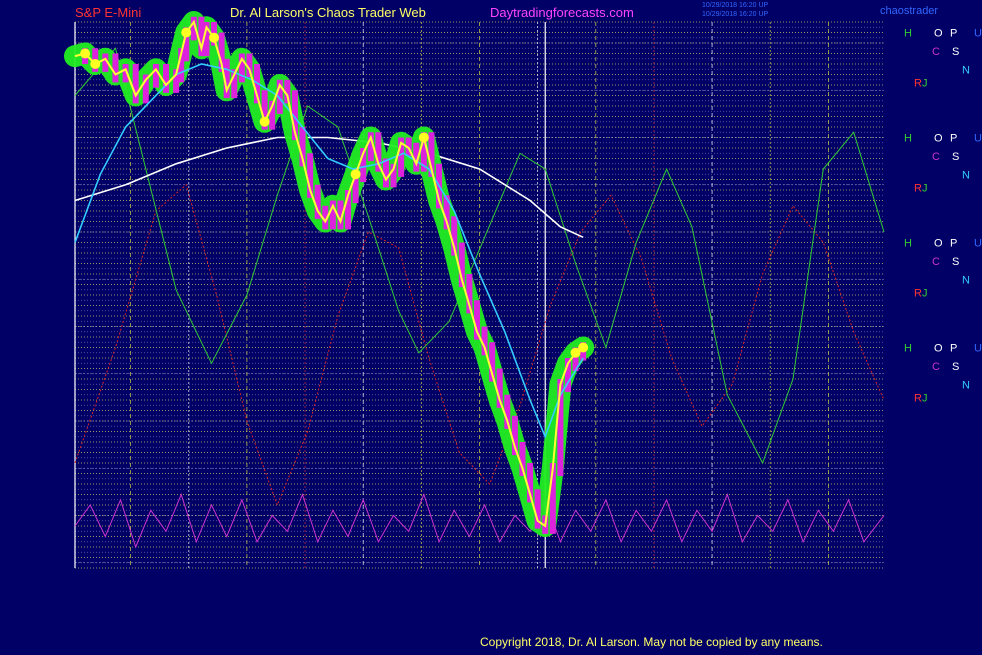  Describe the element at coordinates (328, 12) in the screenshot. I see `chart-title: Dr. Al Larson's Chaos Trader Web` at that location.